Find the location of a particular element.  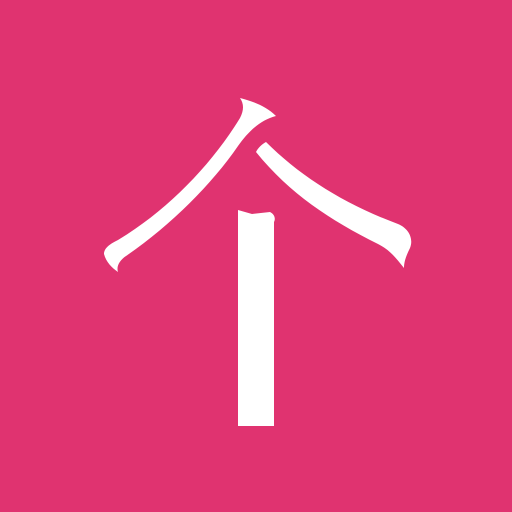

glyph-stroke-right is located at coordinates (334, 205).